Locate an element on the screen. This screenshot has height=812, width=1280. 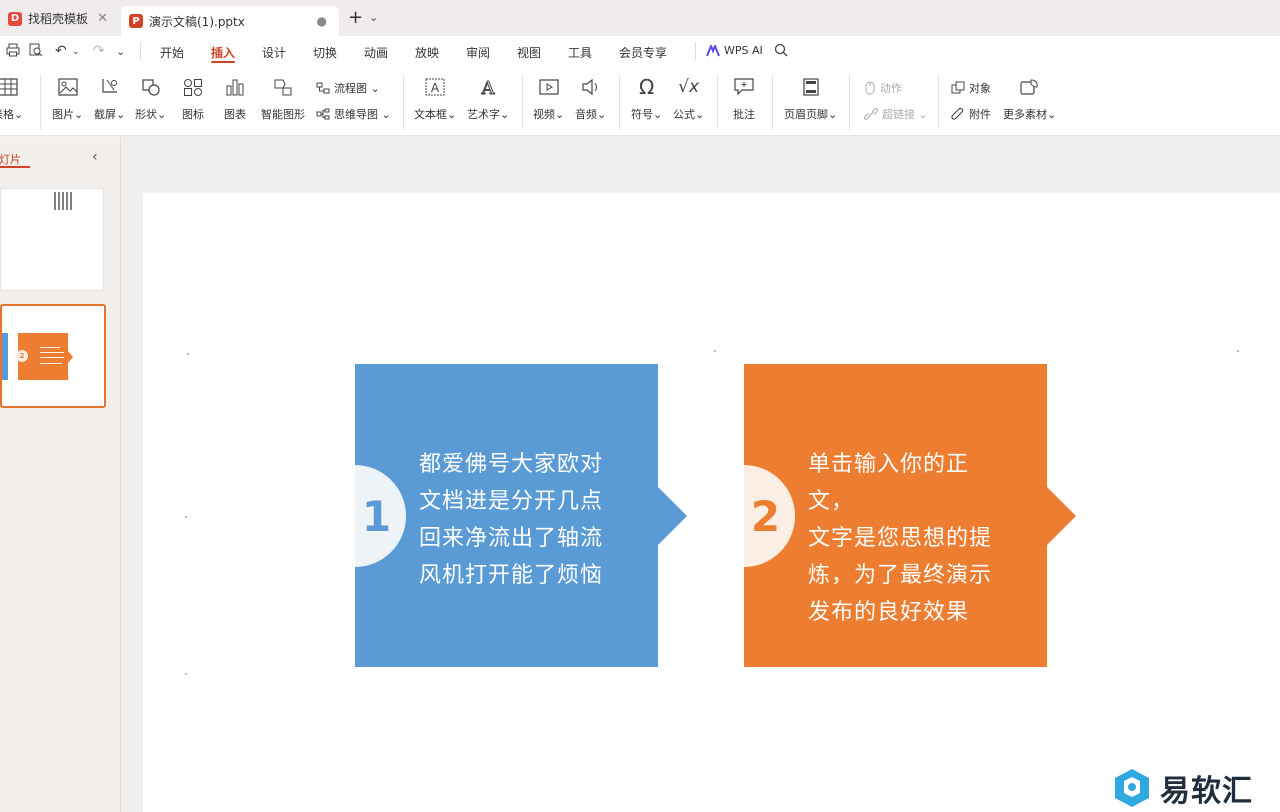
mindmap-button: 思维导图 ⌄ is located at coordinates (353, 114).